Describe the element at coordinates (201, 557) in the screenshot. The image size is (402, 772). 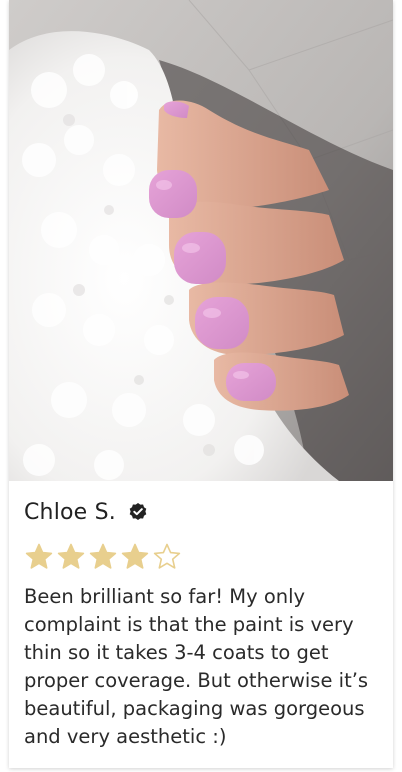
I see `star-rating` at that location.